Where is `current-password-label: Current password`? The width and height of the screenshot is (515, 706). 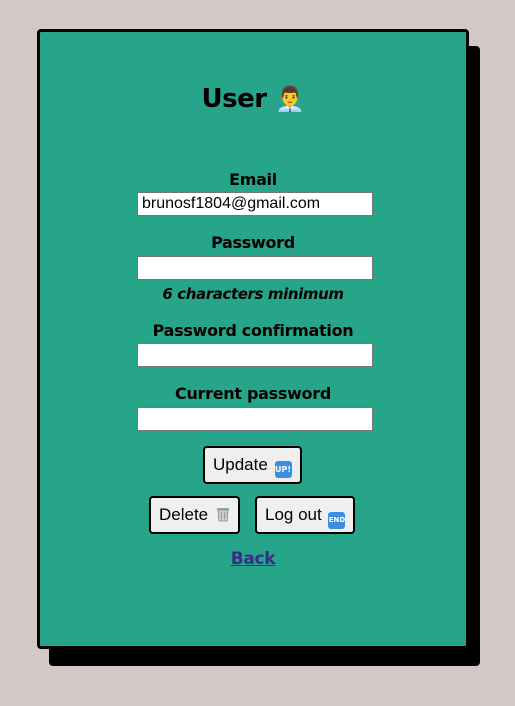
current-password-label: Current password is located at coordinates (253, 393).